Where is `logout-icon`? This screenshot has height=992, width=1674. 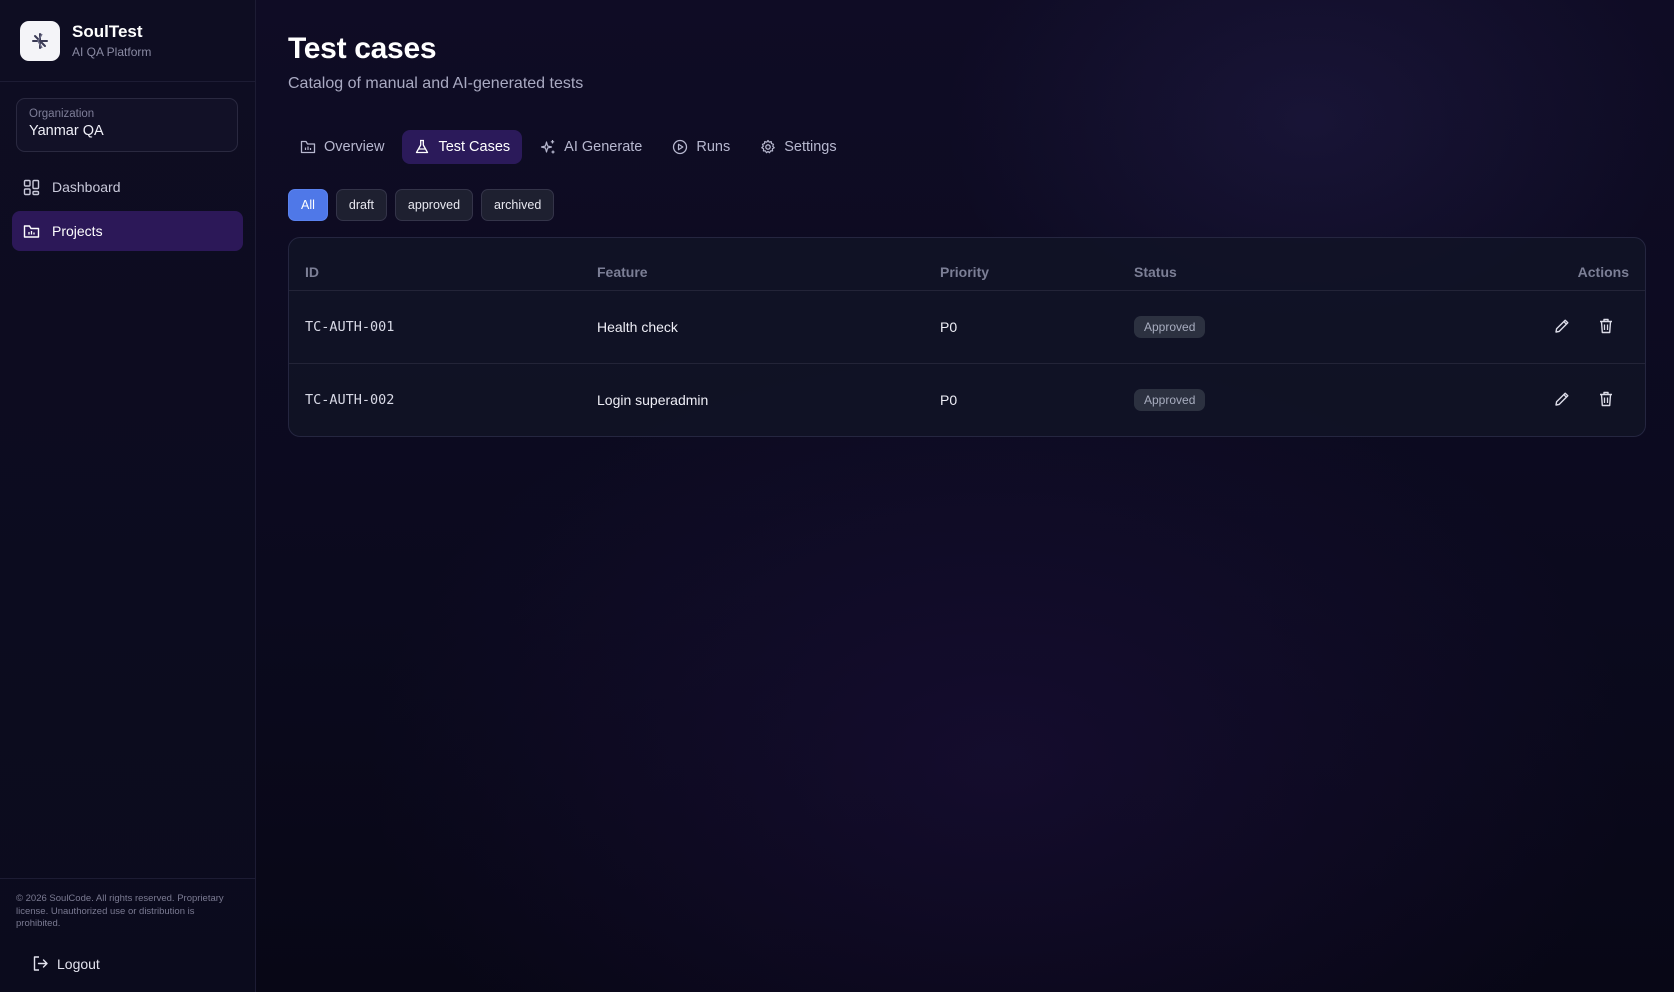 logout-icon is located at coordinates (40, 963).